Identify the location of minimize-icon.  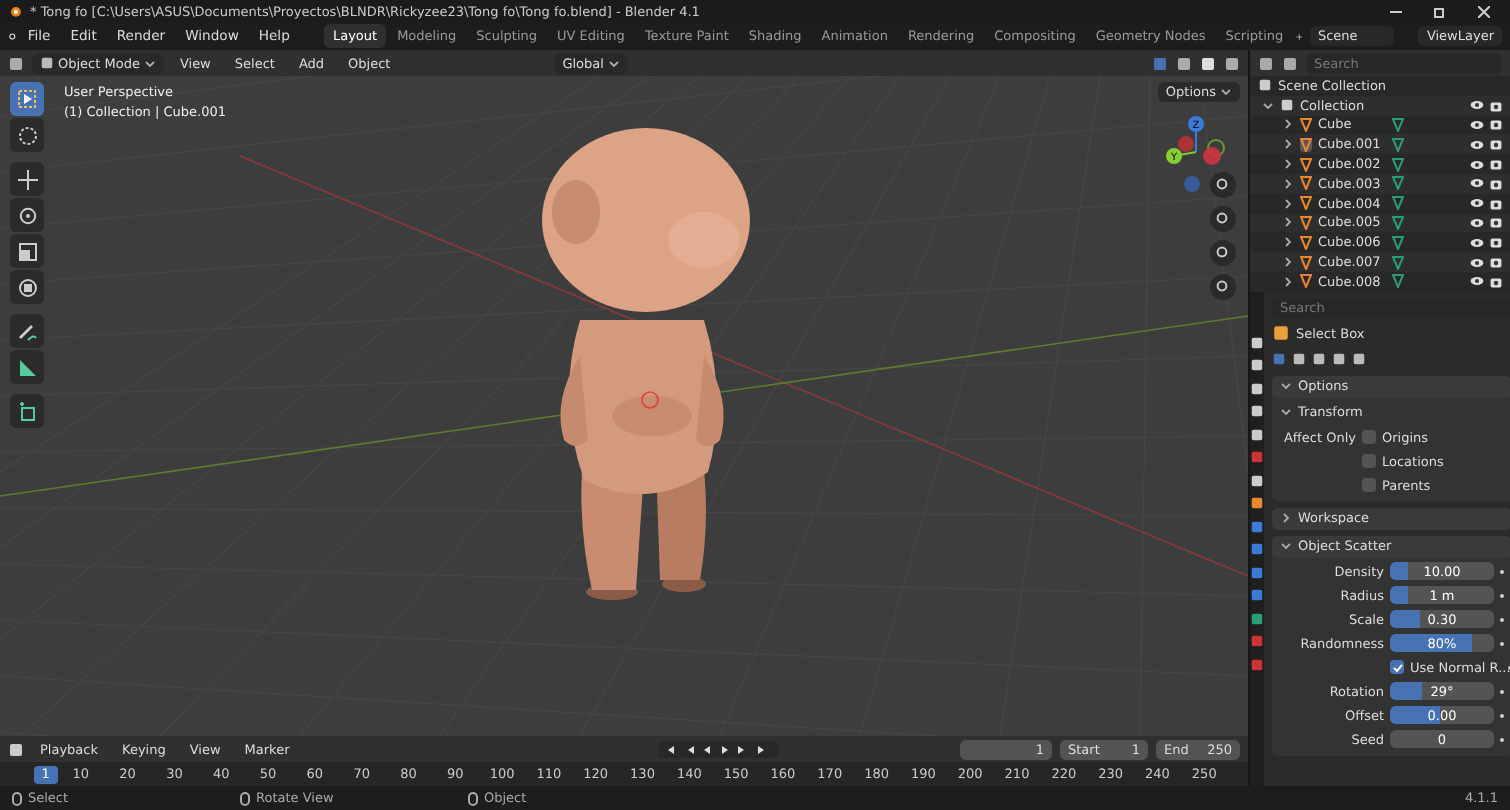
(1396, 11).